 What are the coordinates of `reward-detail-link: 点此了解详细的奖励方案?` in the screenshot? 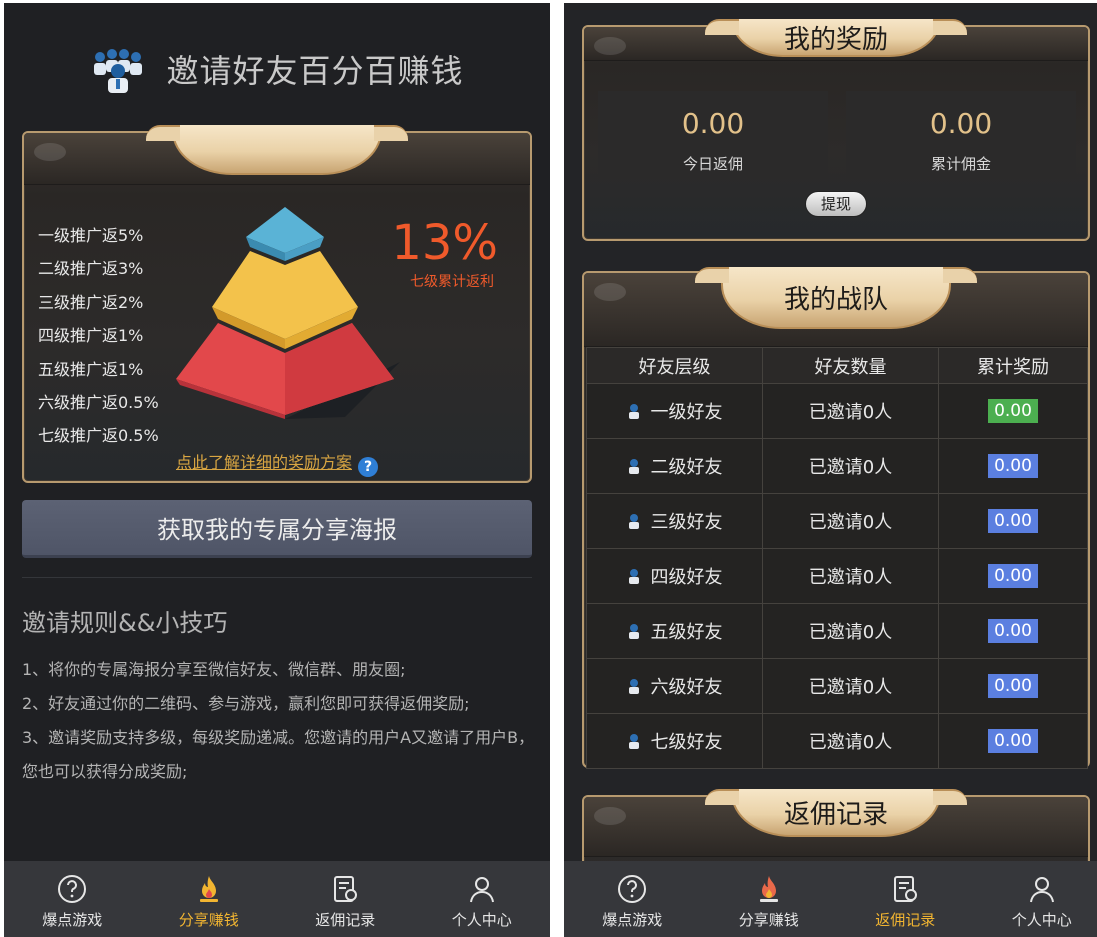 It's located at (277, 463).